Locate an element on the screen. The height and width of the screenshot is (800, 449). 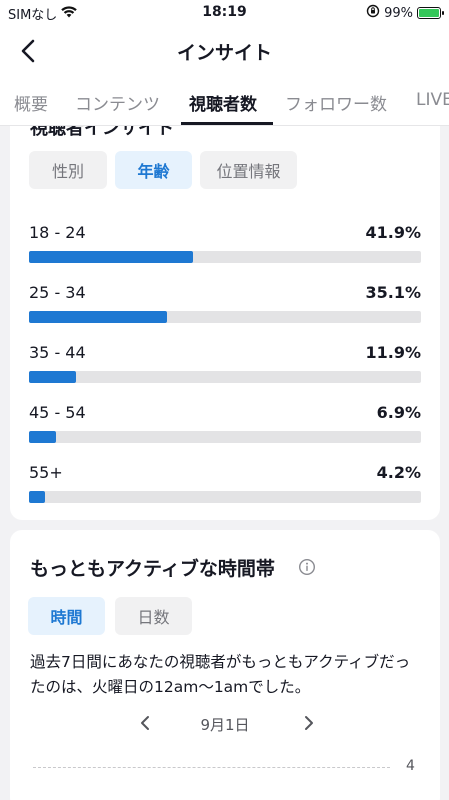
age-label: 55+ is located at coordinates (46, 472).